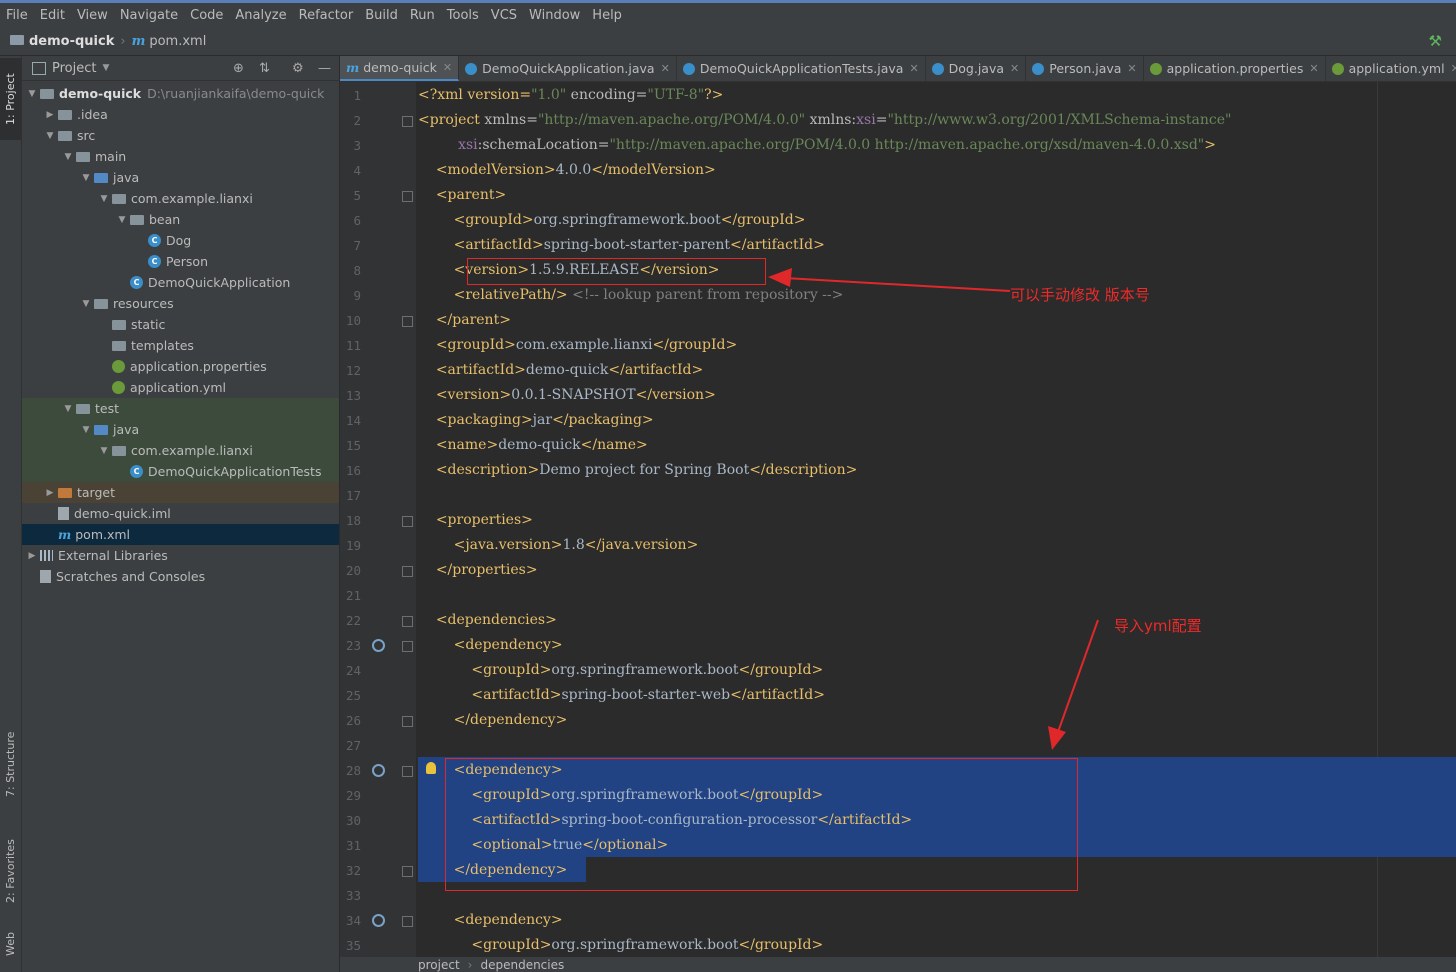  What do you see at coordinates (206, 15) in the screenshot?
I see `menu-code: Code` at bounding box center [206, 15].